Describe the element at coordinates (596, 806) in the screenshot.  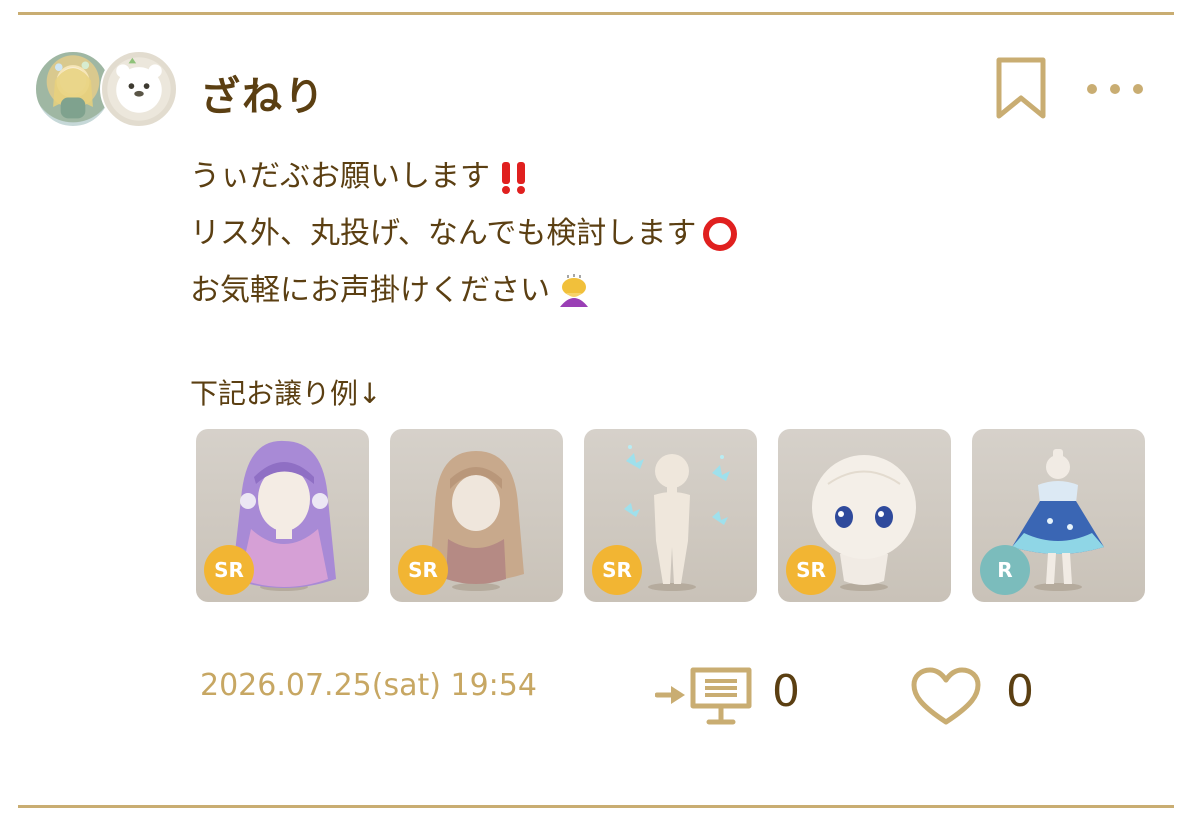
I see `bottom-divider` at that location.